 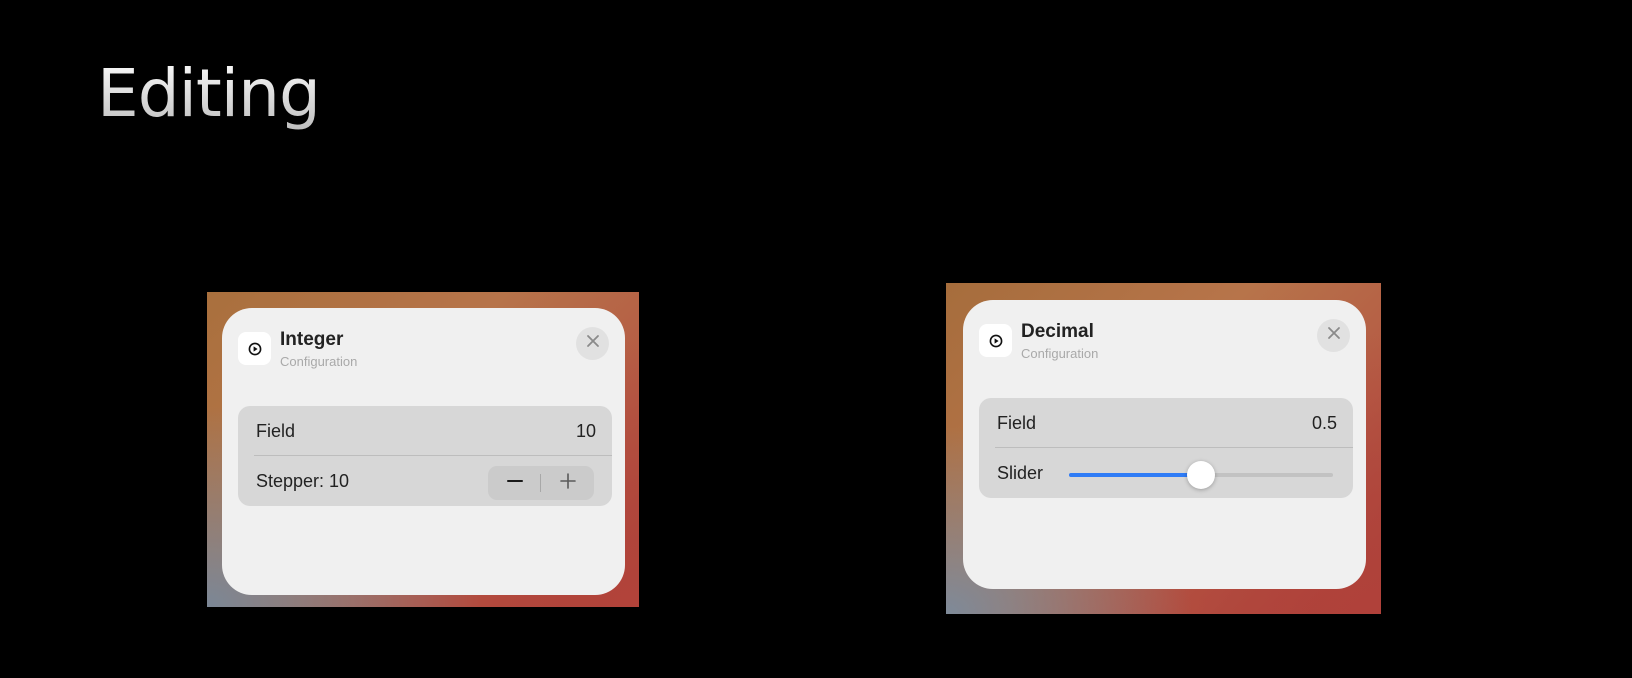 What do you see at coordinates (1135, 475) in the screenshot?
I see `slider-fill` at bounding box center [1135, 475].